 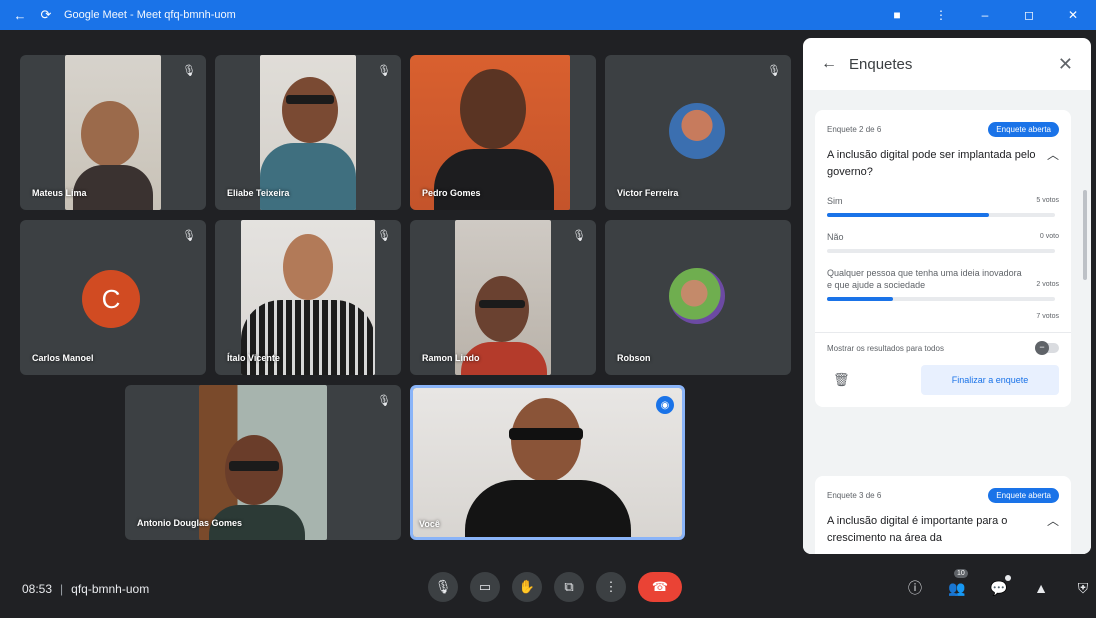 What do you see at coordinates (1085, 235) in the screenshot?
I see `scrollbar` at bounding box center [1085, 235].